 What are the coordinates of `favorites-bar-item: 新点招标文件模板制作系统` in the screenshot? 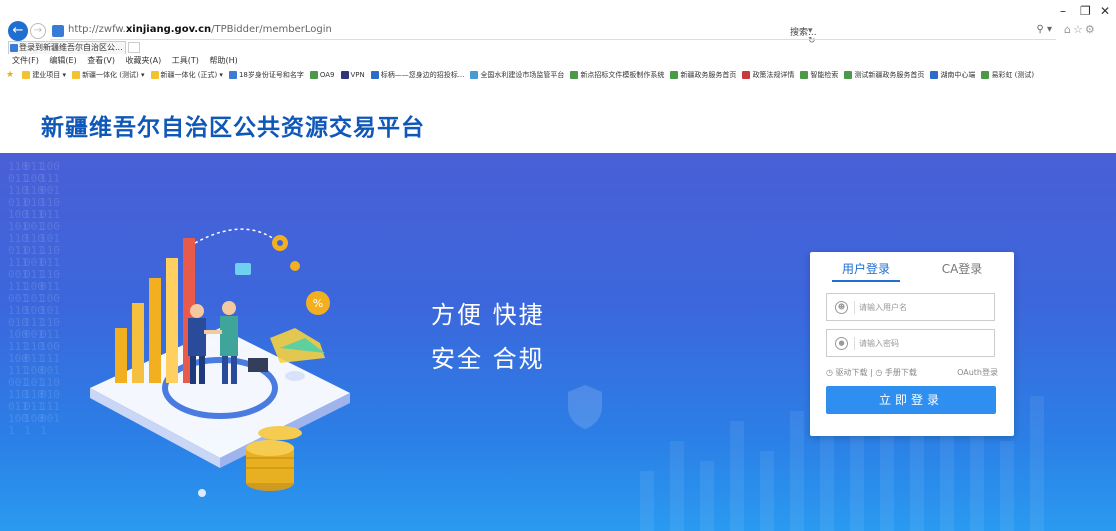 It's located at (617, 75).